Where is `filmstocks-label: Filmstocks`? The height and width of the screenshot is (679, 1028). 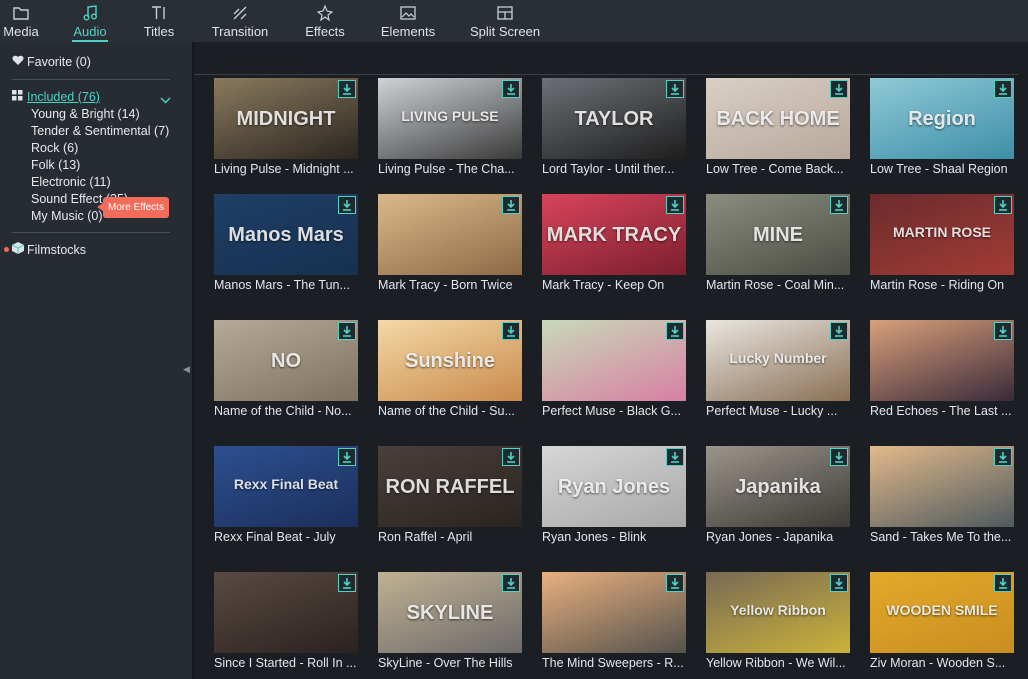
filmstocks-label: Filmstocks is located at coordinates (57, 249).